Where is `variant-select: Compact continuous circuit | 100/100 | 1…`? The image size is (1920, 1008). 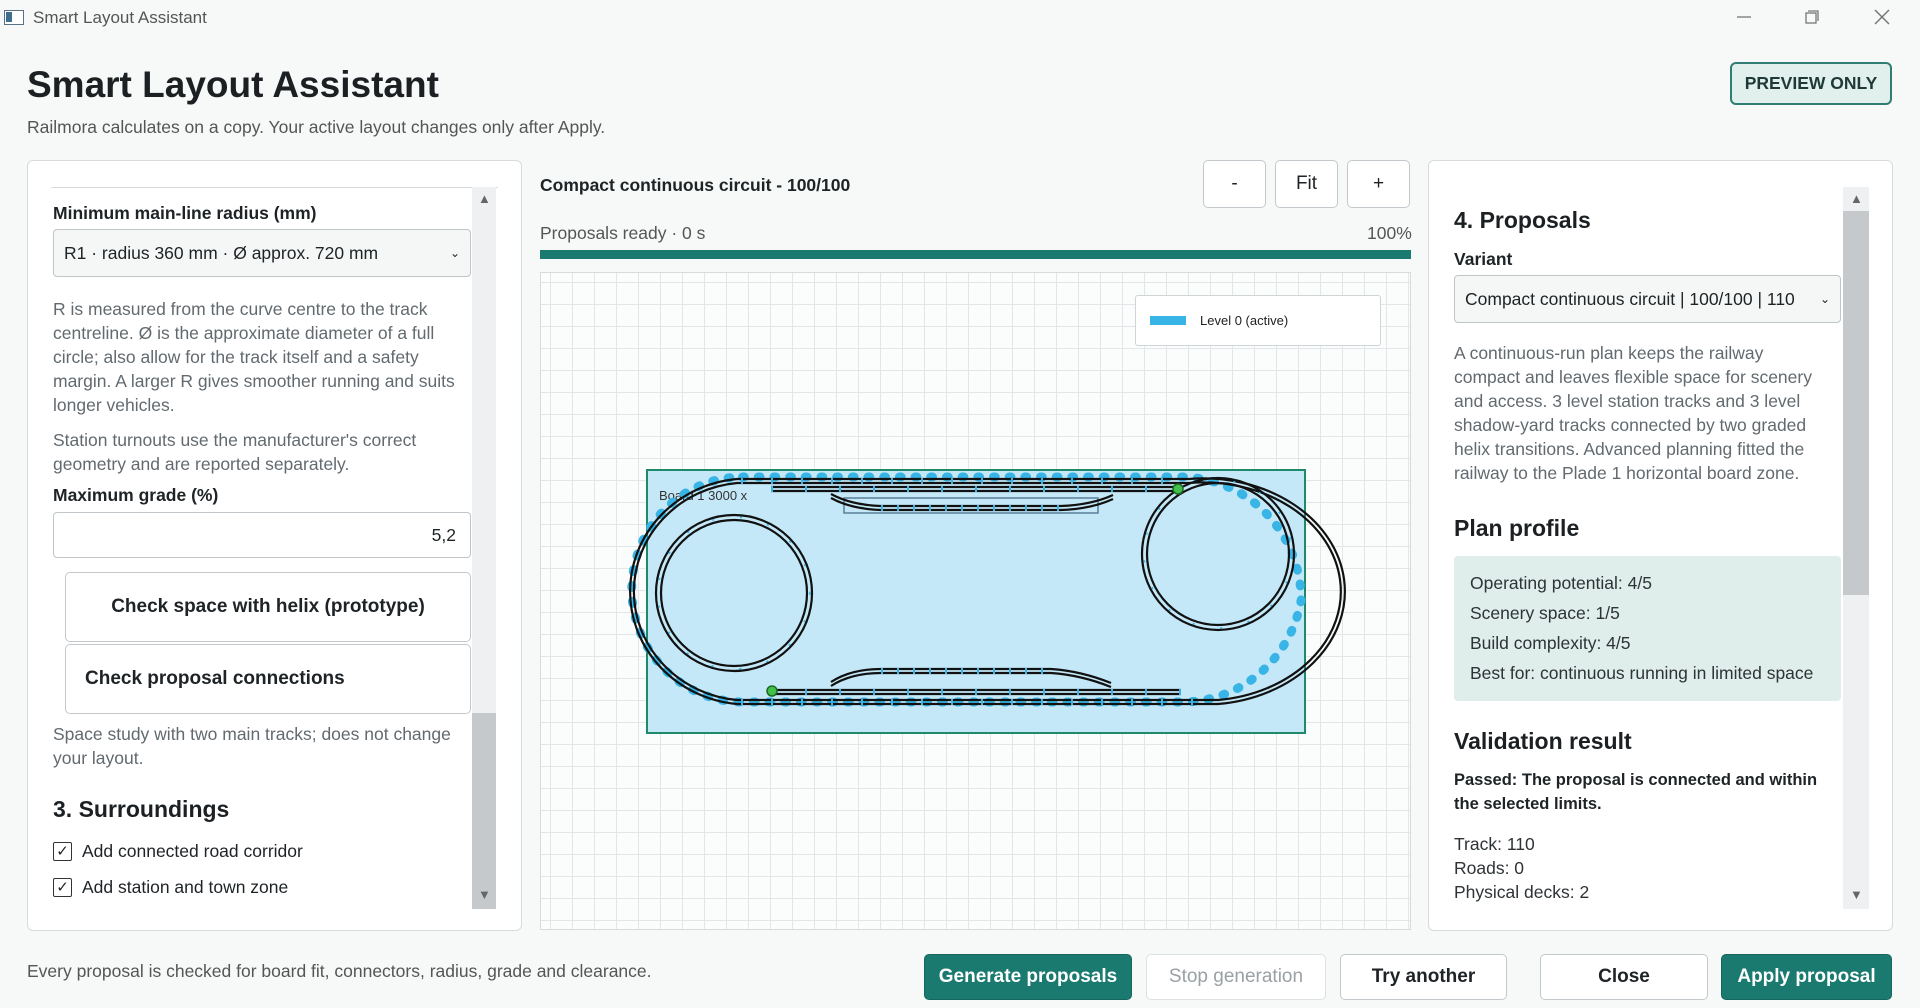 variant-select: Compact continuous circuit | 100/100 | 1… is located at coordinates (1647, 299).